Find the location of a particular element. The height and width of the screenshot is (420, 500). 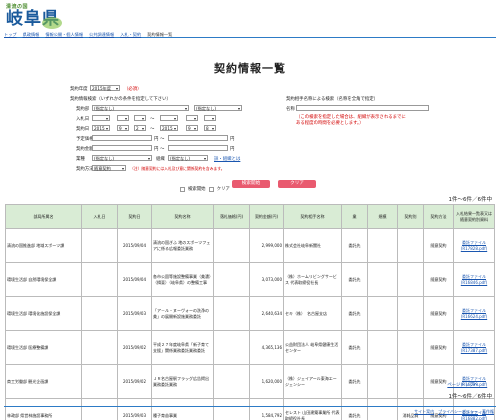

clear-legend-label: クリア is located at coordinates (223, 189).